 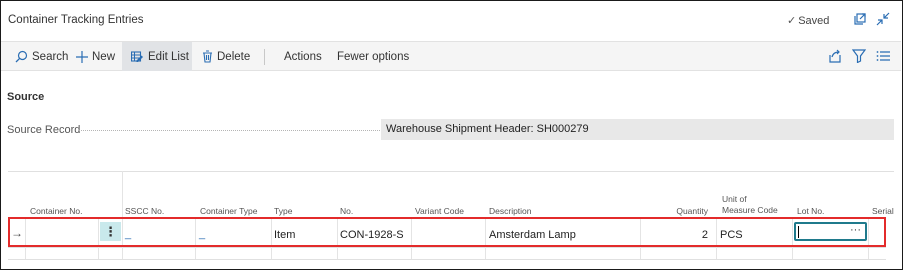 I want to click on fewer-options-button: Fewer options, so click(x=373, y=56).